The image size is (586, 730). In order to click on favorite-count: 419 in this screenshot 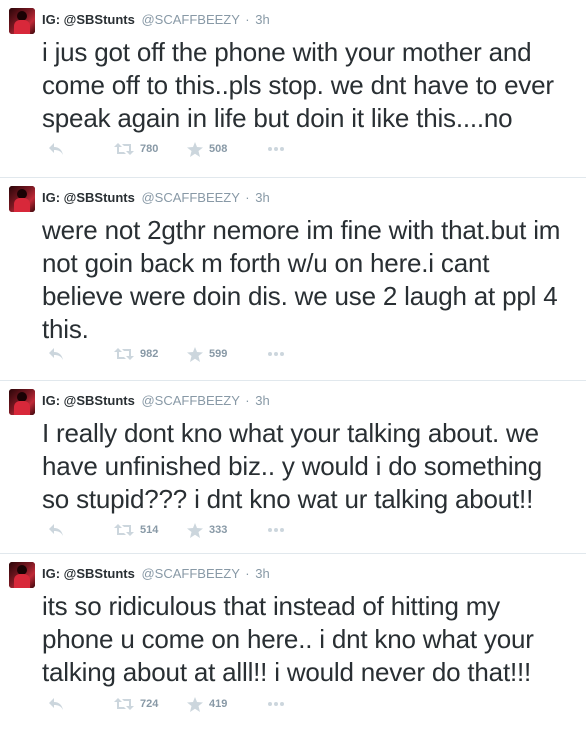, I will do `click(218, 704)`.